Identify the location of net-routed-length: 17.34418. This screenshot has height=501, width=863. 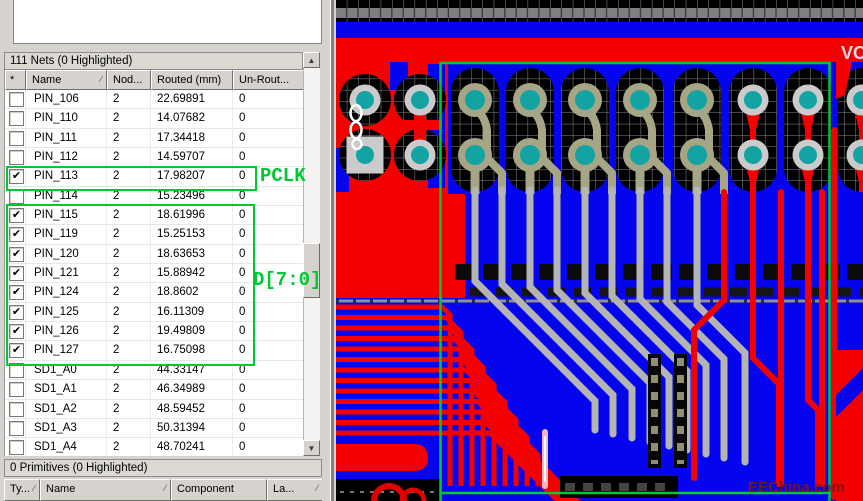
(192, 138).